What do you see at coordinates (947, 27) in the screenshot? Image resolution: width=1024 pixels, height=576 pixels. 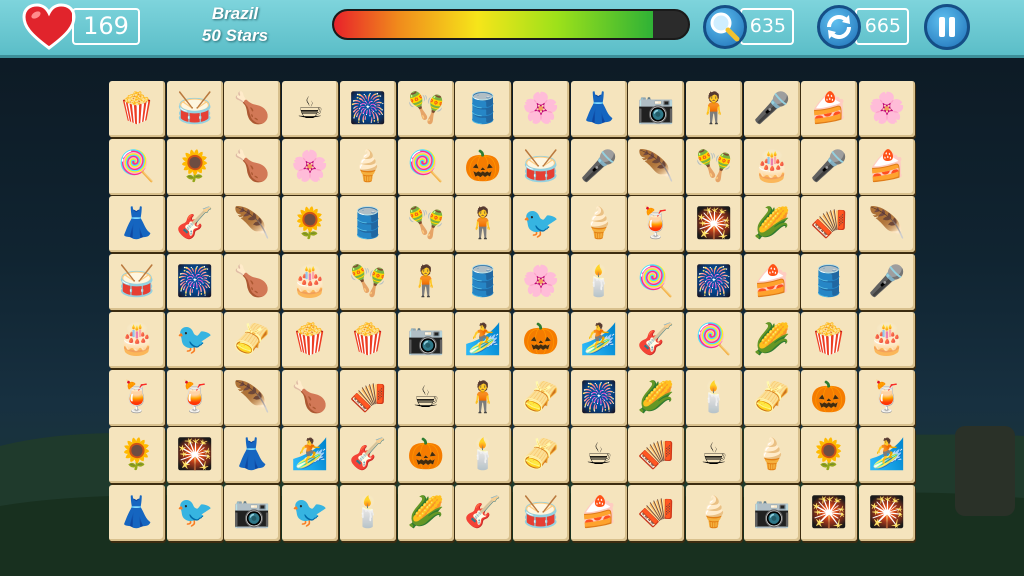 I see `pause-button` at bounding box center [947, 27].